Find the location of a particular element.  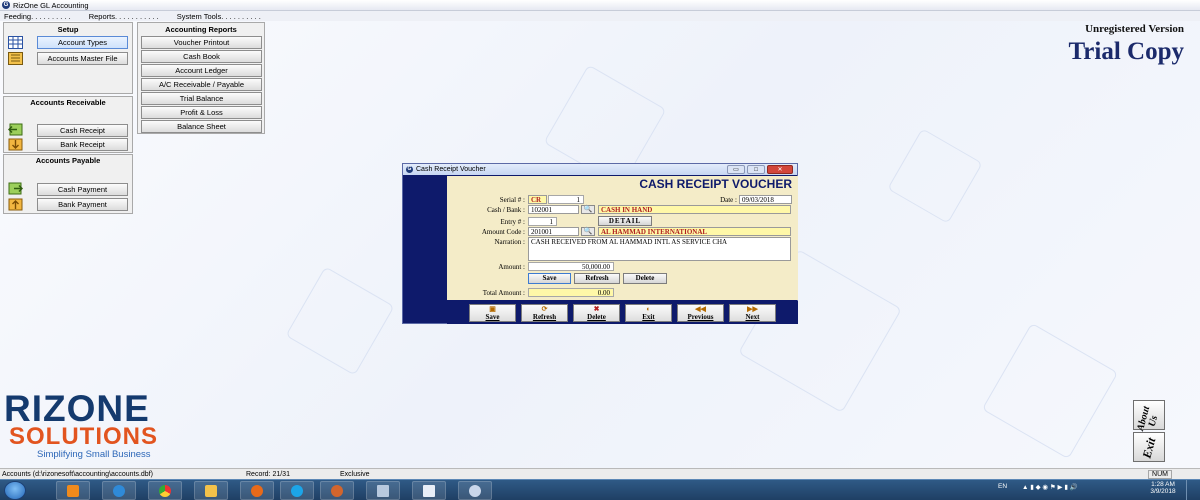

dialog-title: Cash Receipt Voucher is located at coordinates (451, 169).